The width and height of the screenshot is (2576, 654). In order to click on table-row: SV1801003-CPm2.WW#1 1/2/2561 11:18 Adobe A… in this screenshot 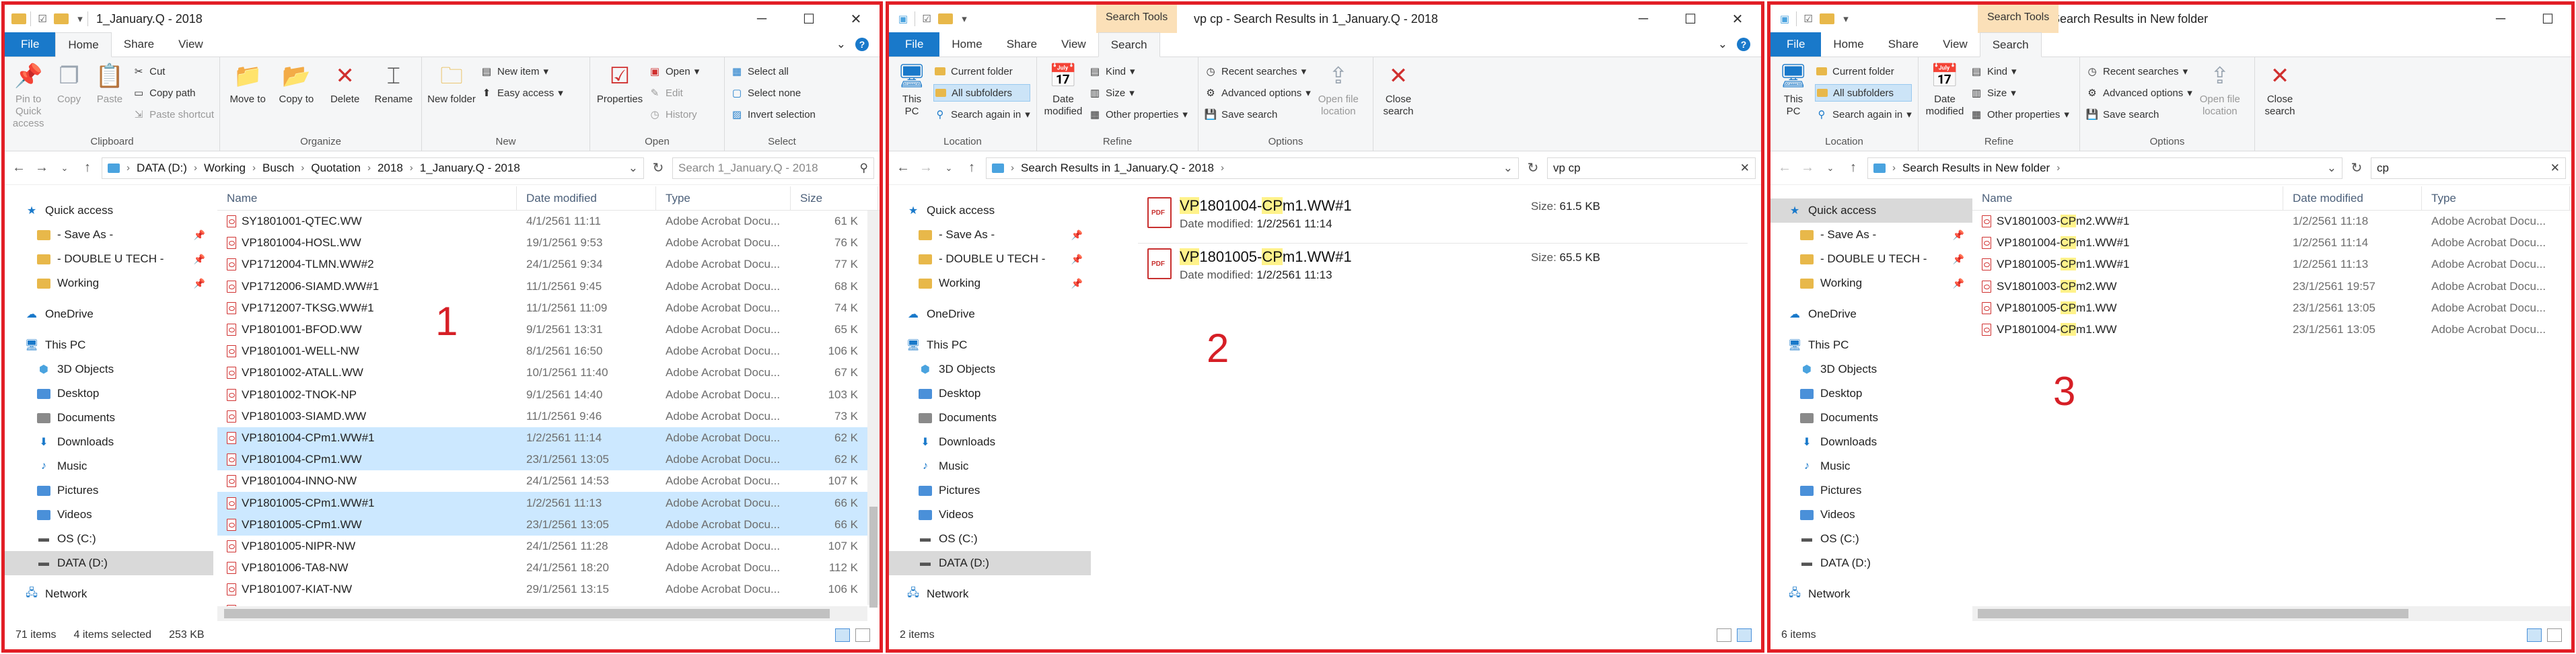, I will do `click(2271, 221)`.